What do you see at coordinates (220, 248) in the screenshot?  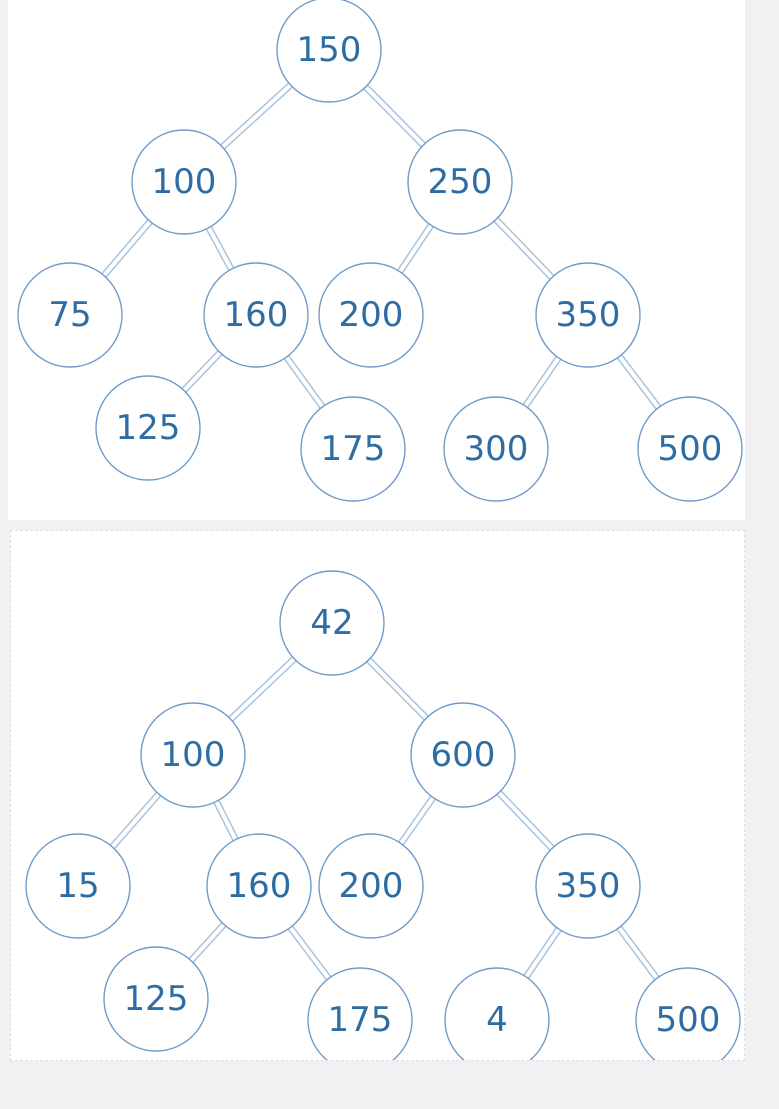 I see `edge-n100-n160` at bounding box center [220, 248].